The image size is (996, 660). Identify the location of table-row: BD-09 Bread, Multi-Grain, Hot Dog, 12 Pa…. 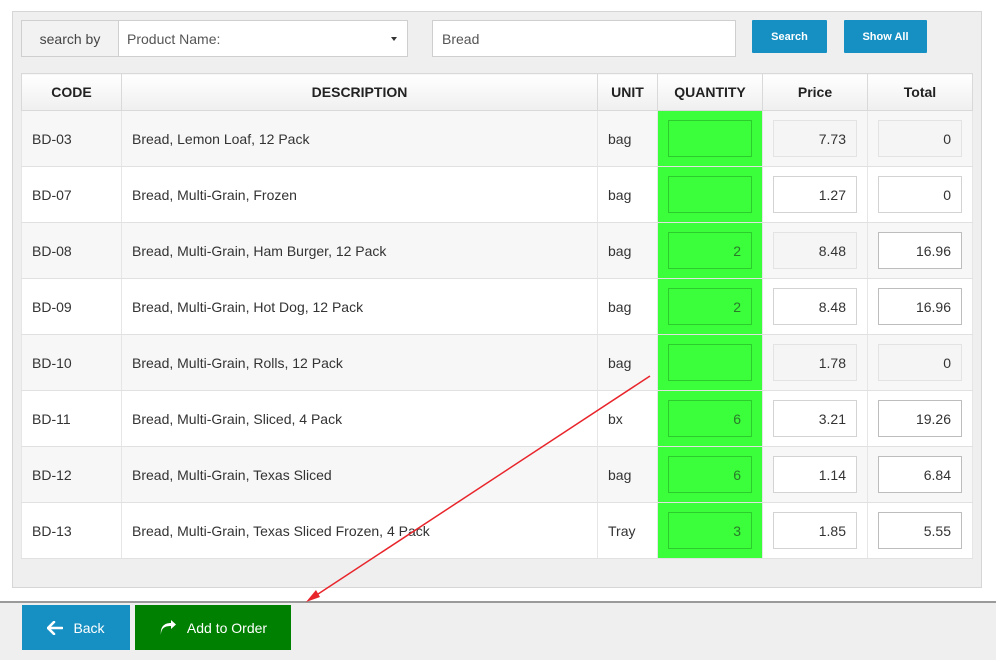
(497, 306).